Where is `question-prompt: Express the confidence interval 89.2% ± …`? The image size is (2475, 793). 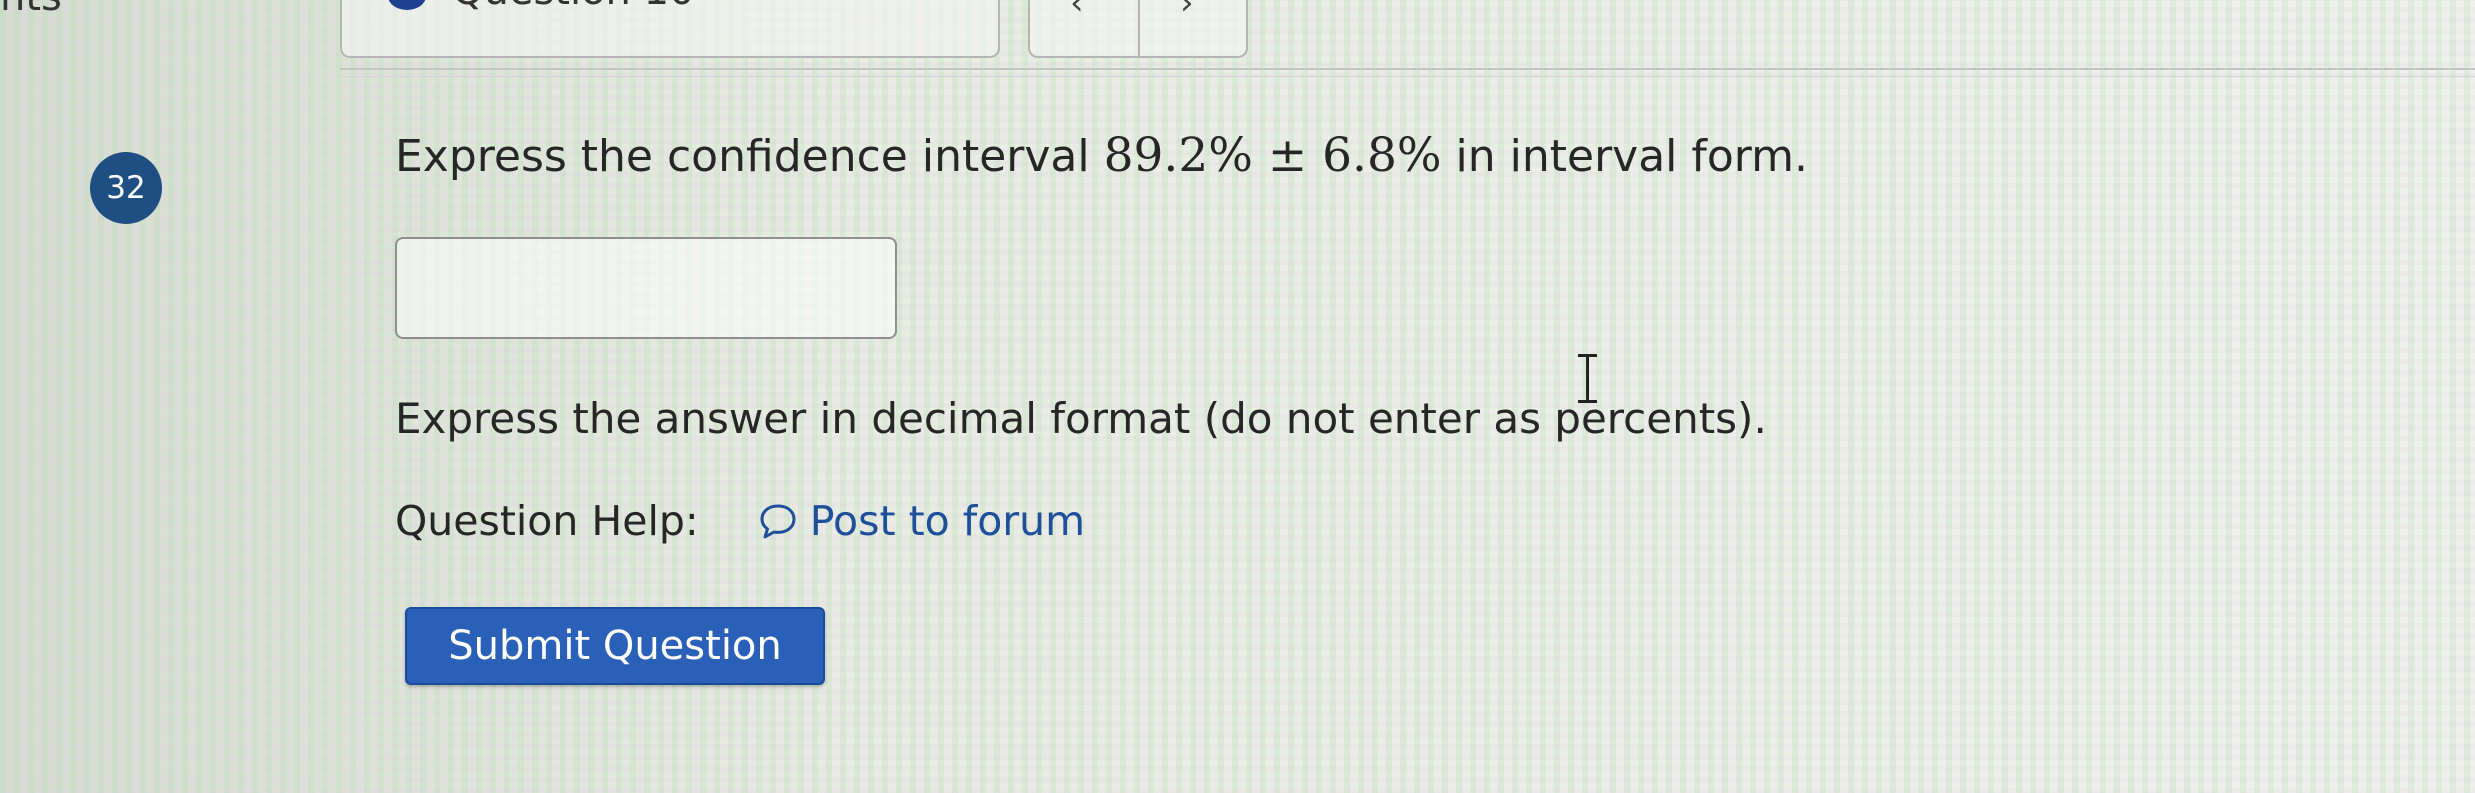
question-prompt: Express the confidence interval 89.2% ± … is located at coordinates (1101, 155).